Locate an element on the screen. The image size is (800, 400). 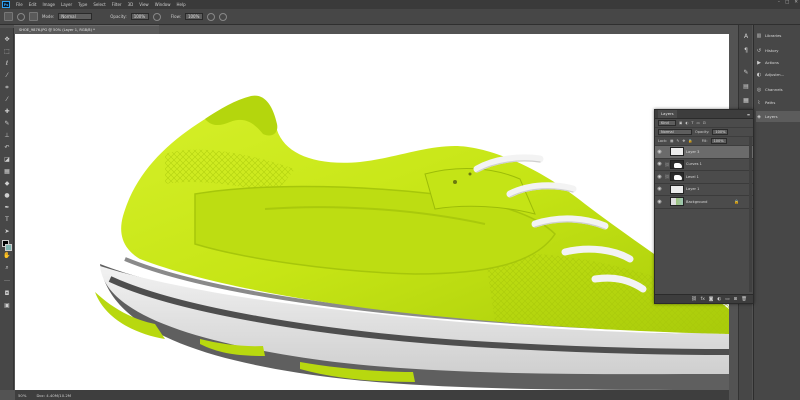
panel-actions: ▶ Actions is located at coordinates (778, 62).